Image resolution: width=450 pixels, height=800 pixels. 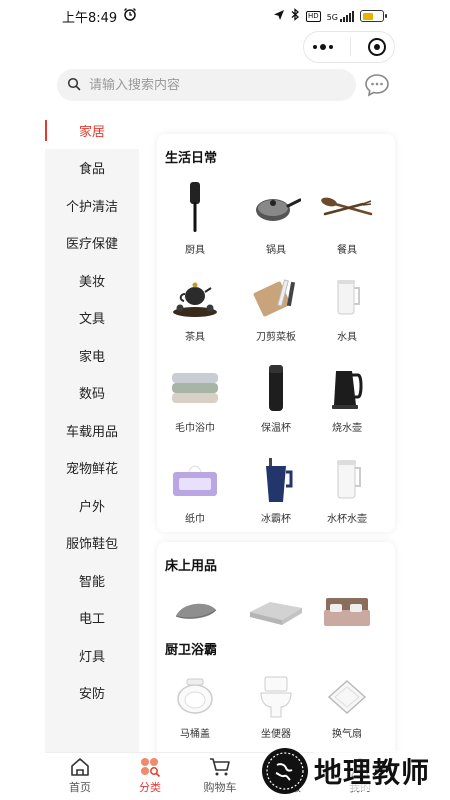 I want to click on sidebar-item-healthcare: 医疗保健, so click(x=92, y=242).